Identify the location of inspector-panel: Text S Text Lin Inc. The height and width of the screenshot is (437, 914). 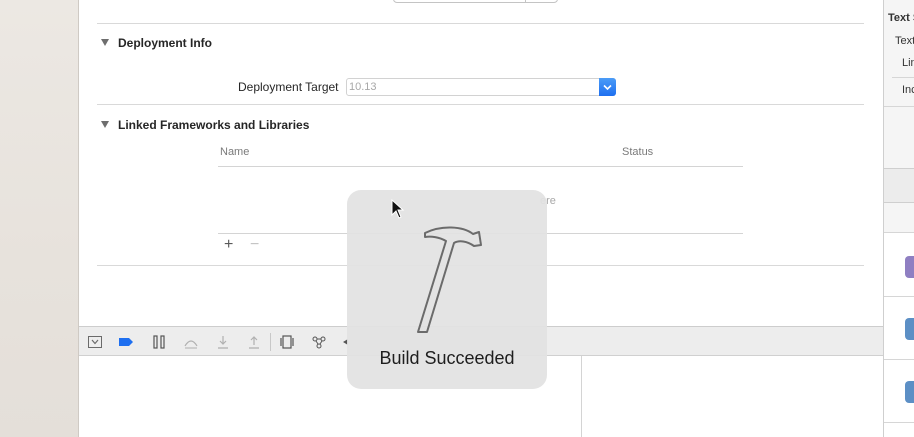
(898, 218).